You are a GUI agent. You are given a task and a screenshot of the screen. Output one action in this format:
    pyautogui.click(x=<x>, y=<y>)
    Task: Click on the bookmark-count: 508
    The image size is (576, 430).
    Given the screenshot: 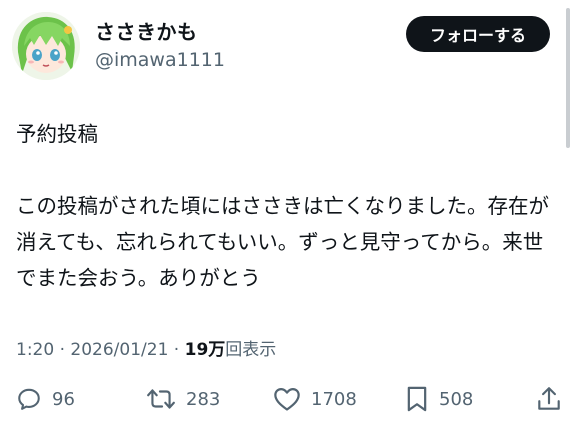 What is the action you would take?
    pyautogui.click(x=456, y=399)
    